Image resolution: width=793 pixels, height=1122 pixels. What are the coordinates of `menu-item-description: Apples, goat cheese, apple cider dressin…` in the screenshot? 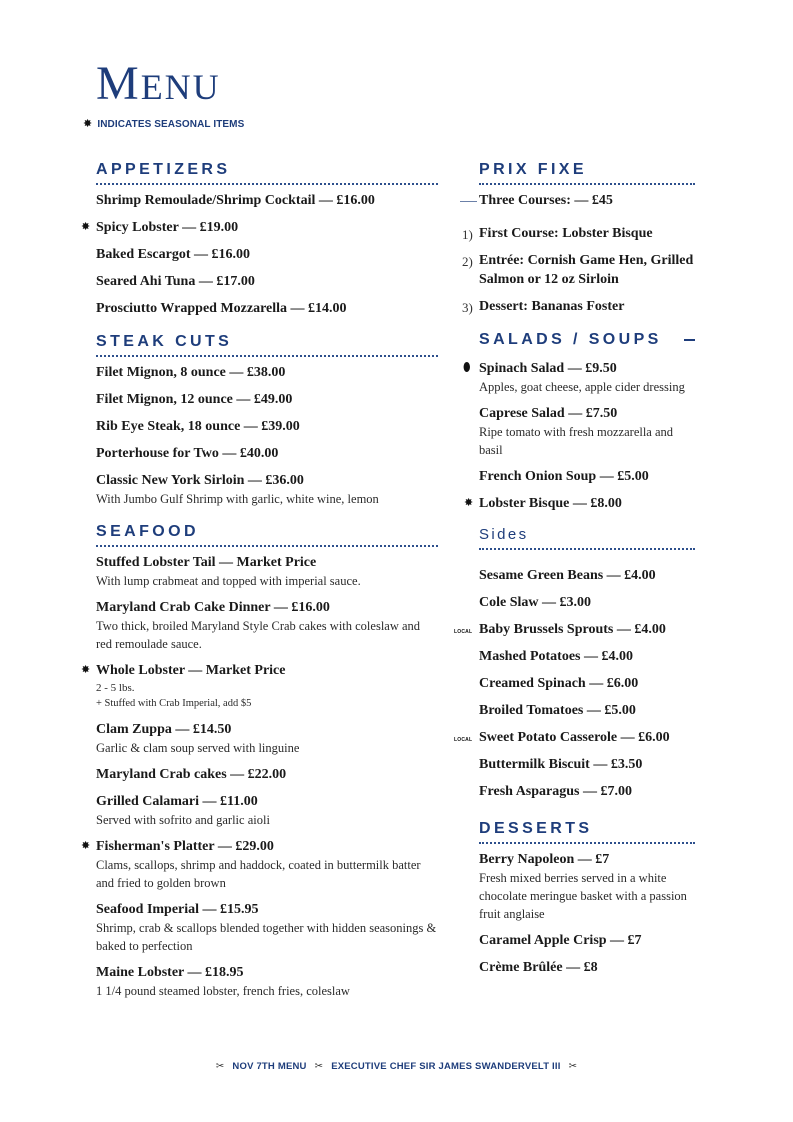 It's located at (582, 387).